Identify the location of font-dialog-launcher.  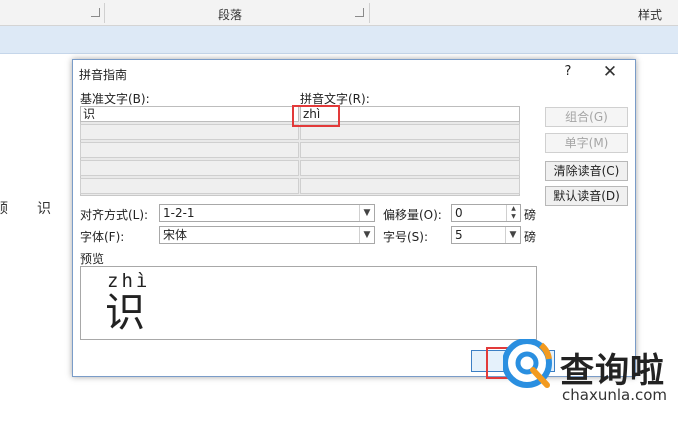
(95, 12).